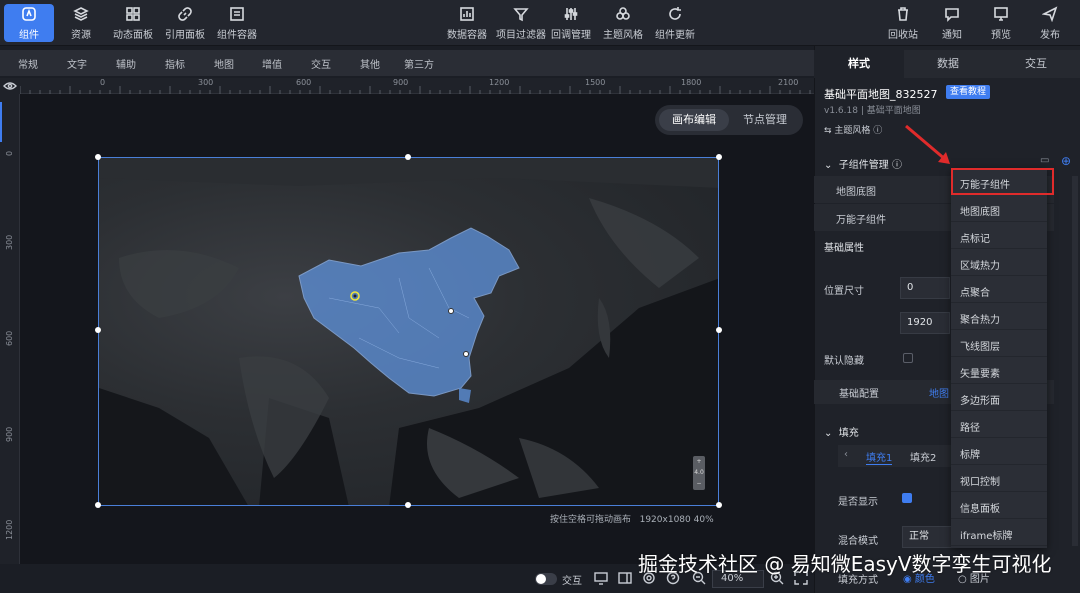 The width and height of the screenshot is (1080, 593). Describe the element at coordinates (925, 288) in the screenshot. I see `pos-x-input: 0` at that location.